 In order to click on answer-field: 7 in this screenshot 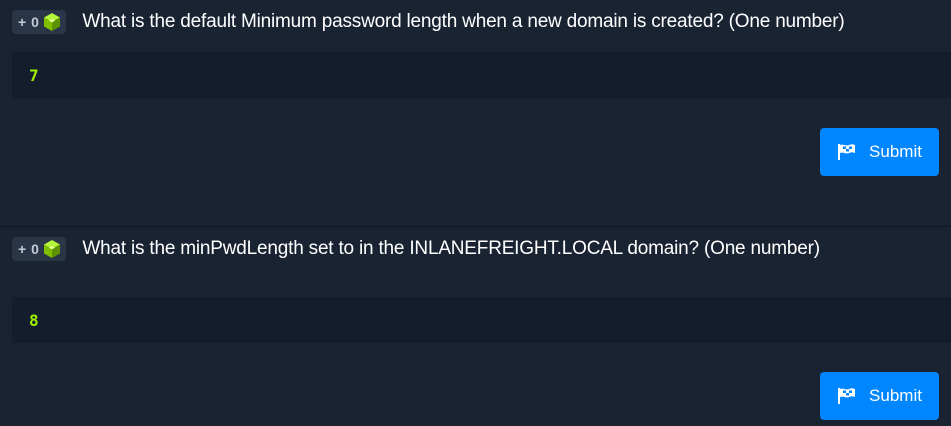, I will do `click(481, 75)`.